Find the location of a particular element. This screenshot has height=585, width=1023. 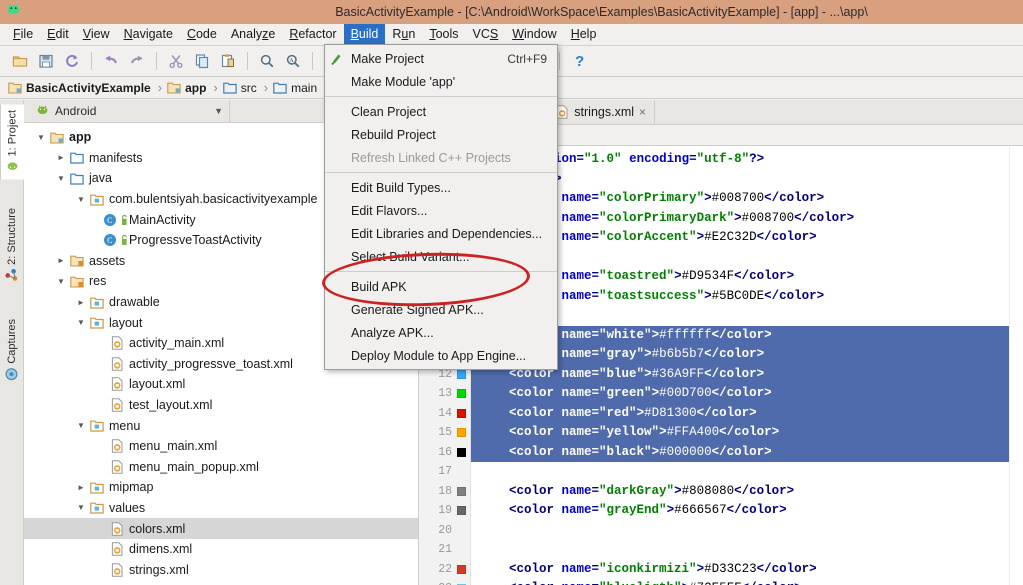

code-line: <color name="red">#D81300</color> is located at coordinates (740, 413).